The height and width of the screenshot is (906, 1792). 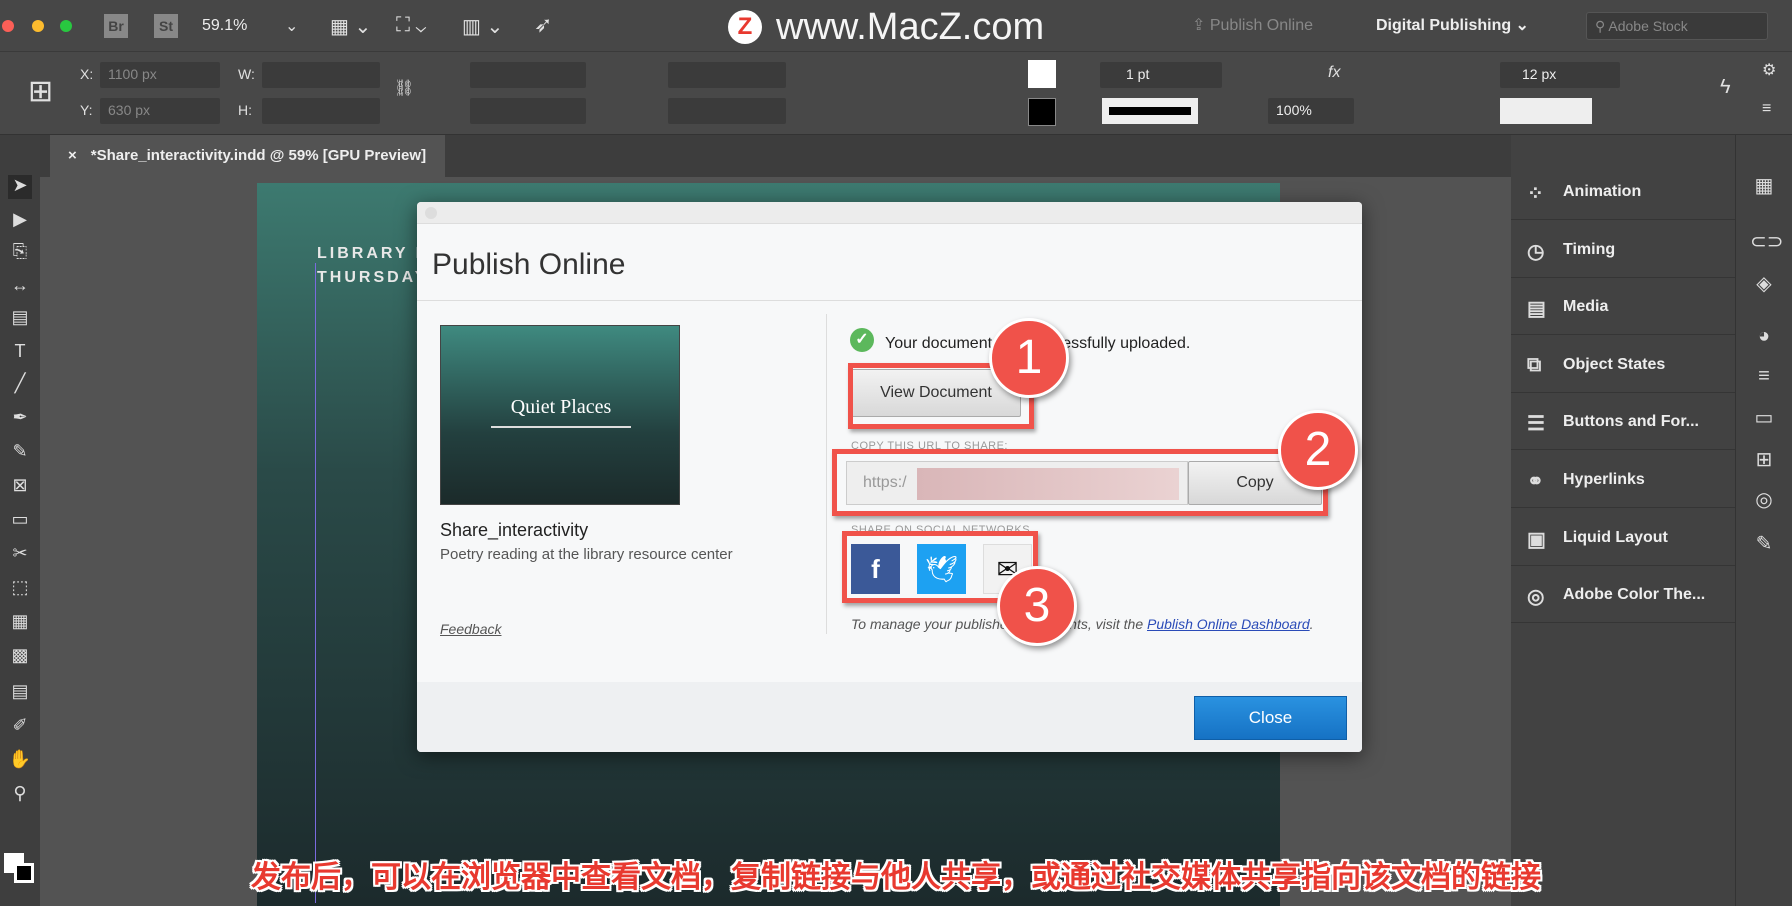 I want to click on minimize-window-button, so click(x=38, y=26).